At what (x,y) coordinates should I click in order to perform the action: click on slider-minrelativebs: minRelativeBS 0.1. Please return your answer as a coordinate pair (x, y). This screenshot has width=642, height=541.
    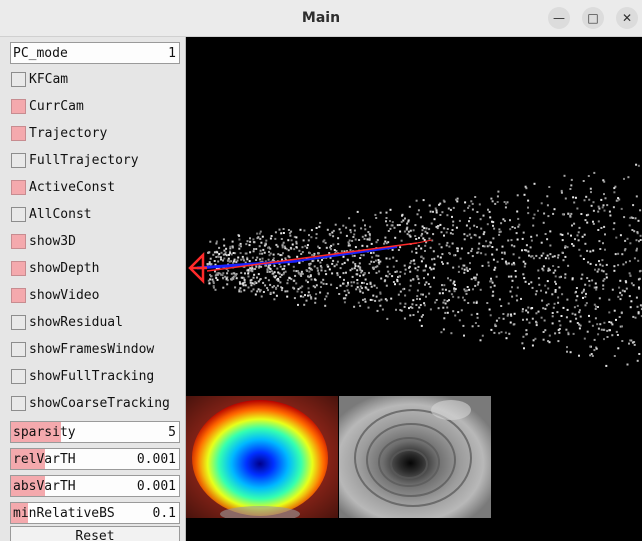
    Looking at the image, I should click on (95, 513).